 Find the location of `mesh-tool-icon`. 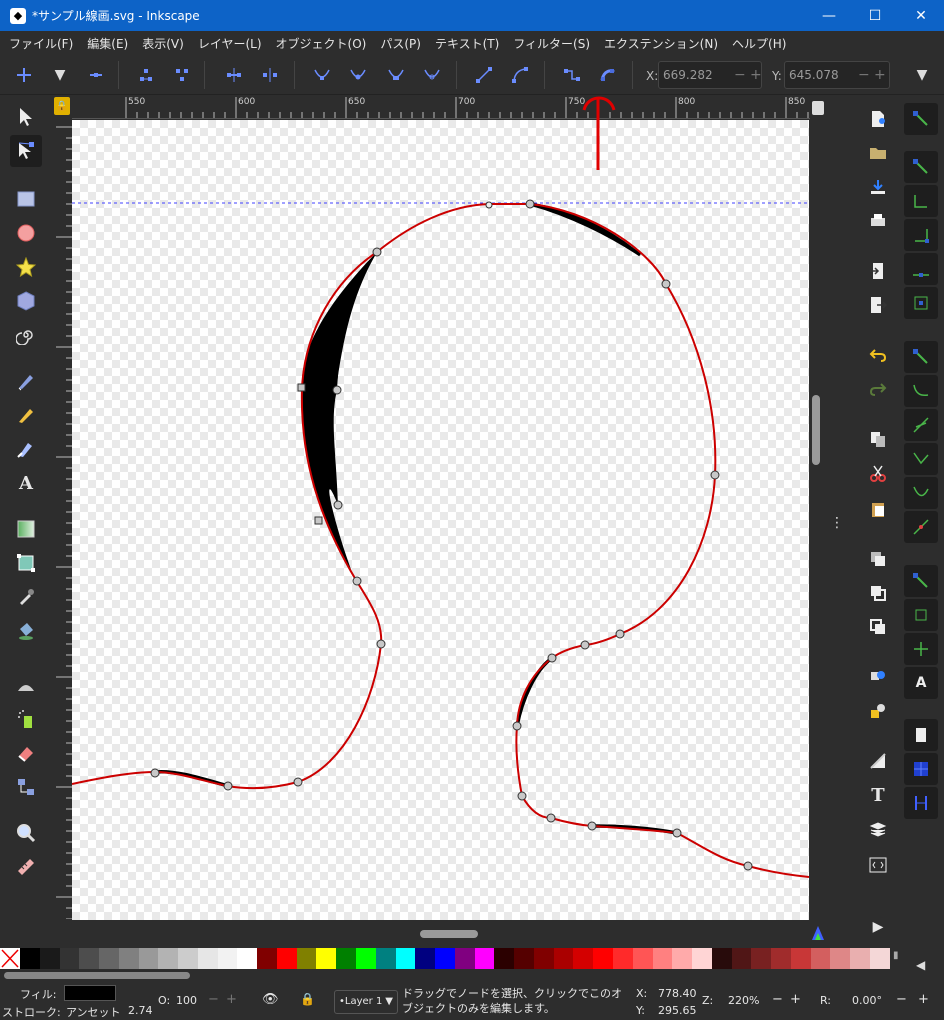

mesh-tool-icon is located at coordinates (26, 563).